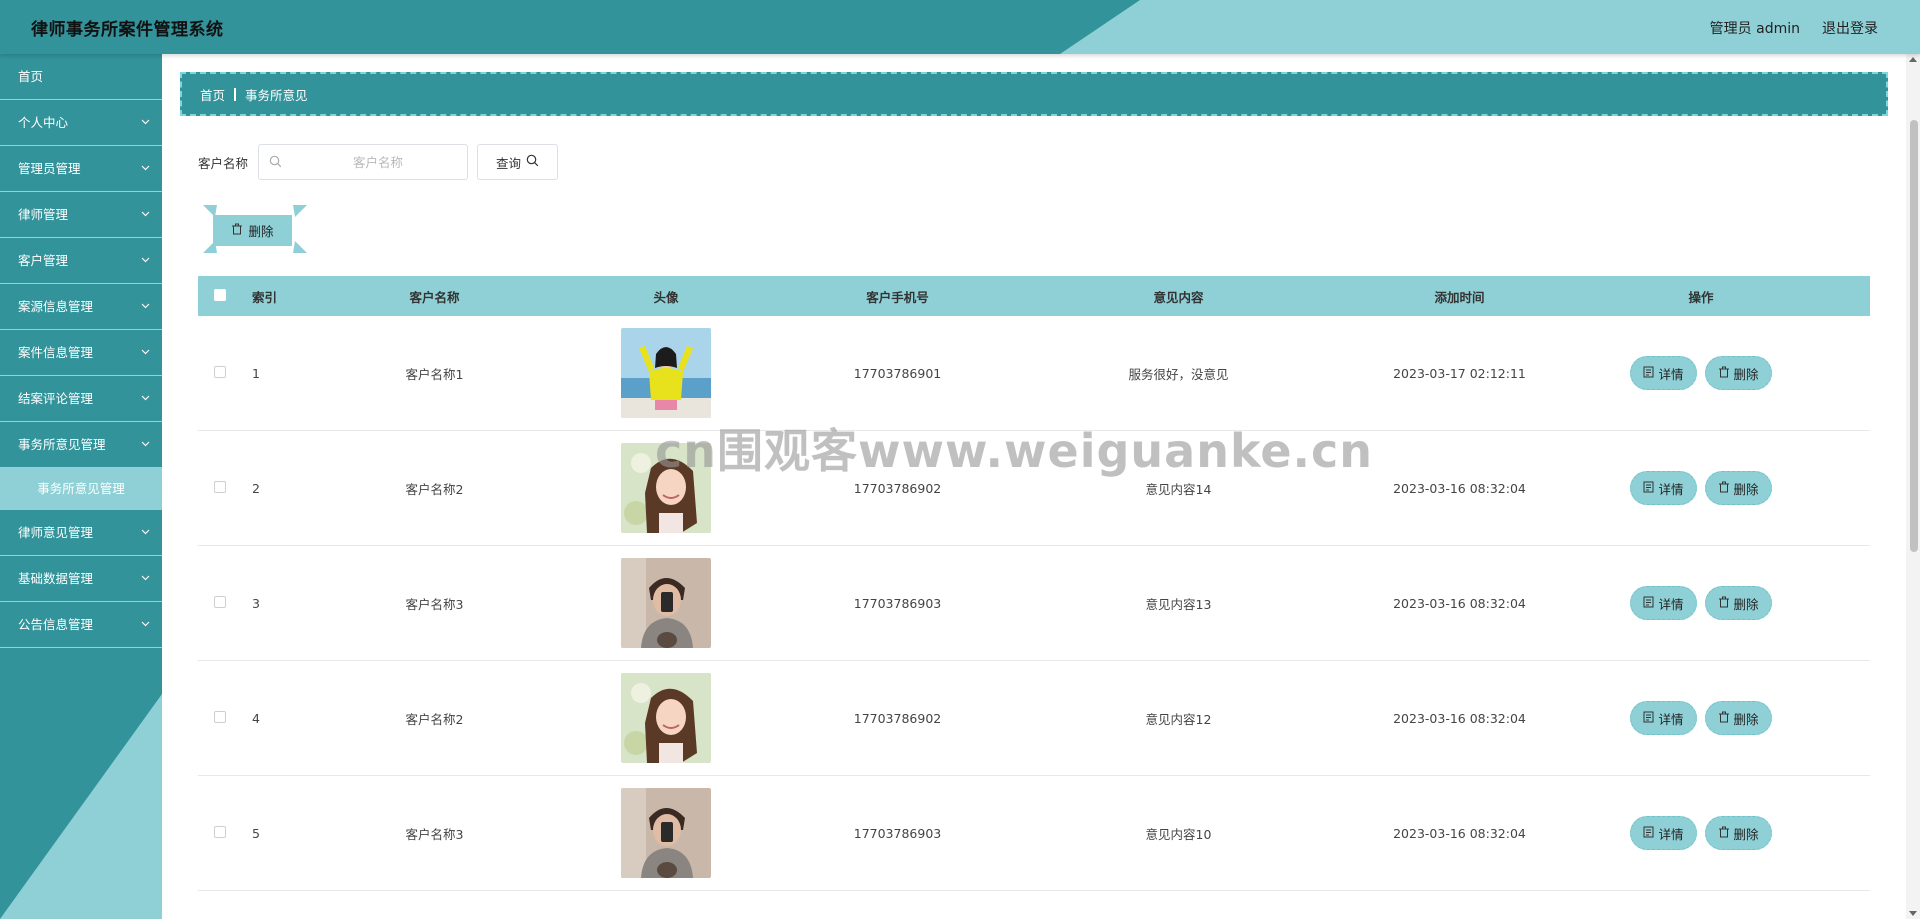  What do you see at coordinates (1914, 336) in the screenshot?
I see `scroll-thumb` at bounding box center [1914, 336].